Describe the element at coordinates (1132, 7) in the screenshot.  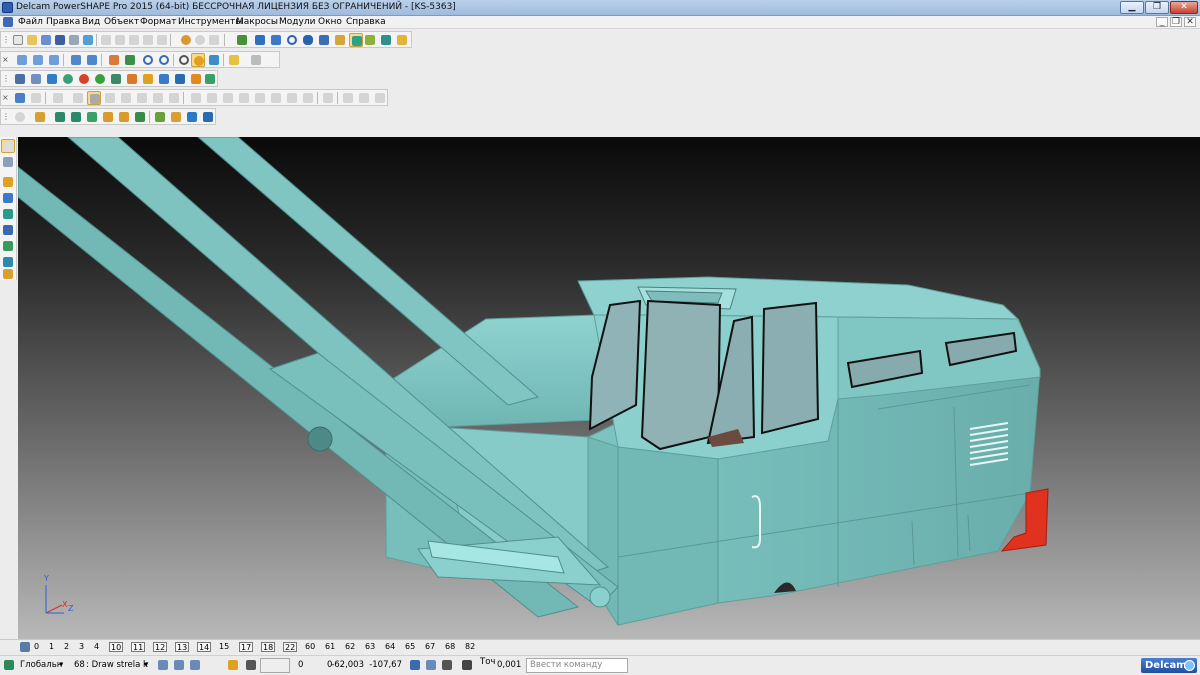
I see `minimize-button: ▁` at that location.